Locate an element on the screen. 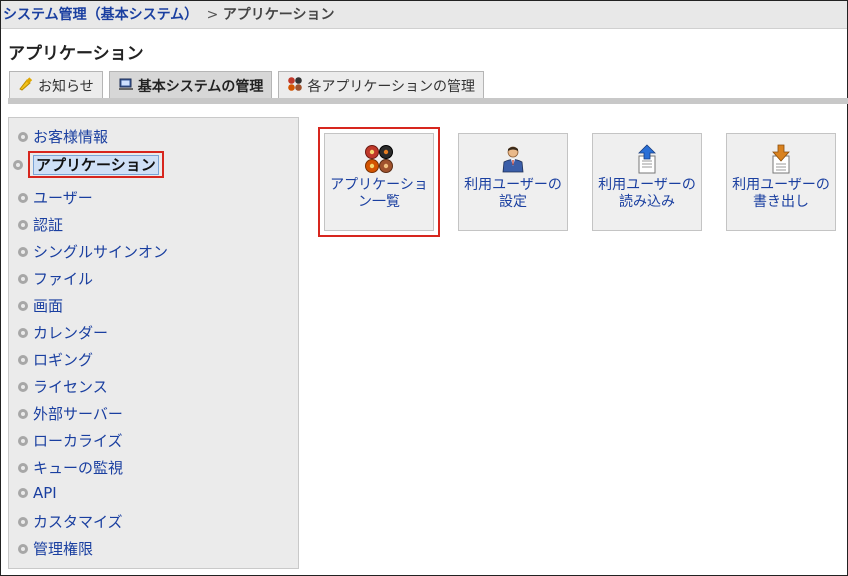  sidebar-item-label: シングルサインオン is located at coordinates (101, 252).